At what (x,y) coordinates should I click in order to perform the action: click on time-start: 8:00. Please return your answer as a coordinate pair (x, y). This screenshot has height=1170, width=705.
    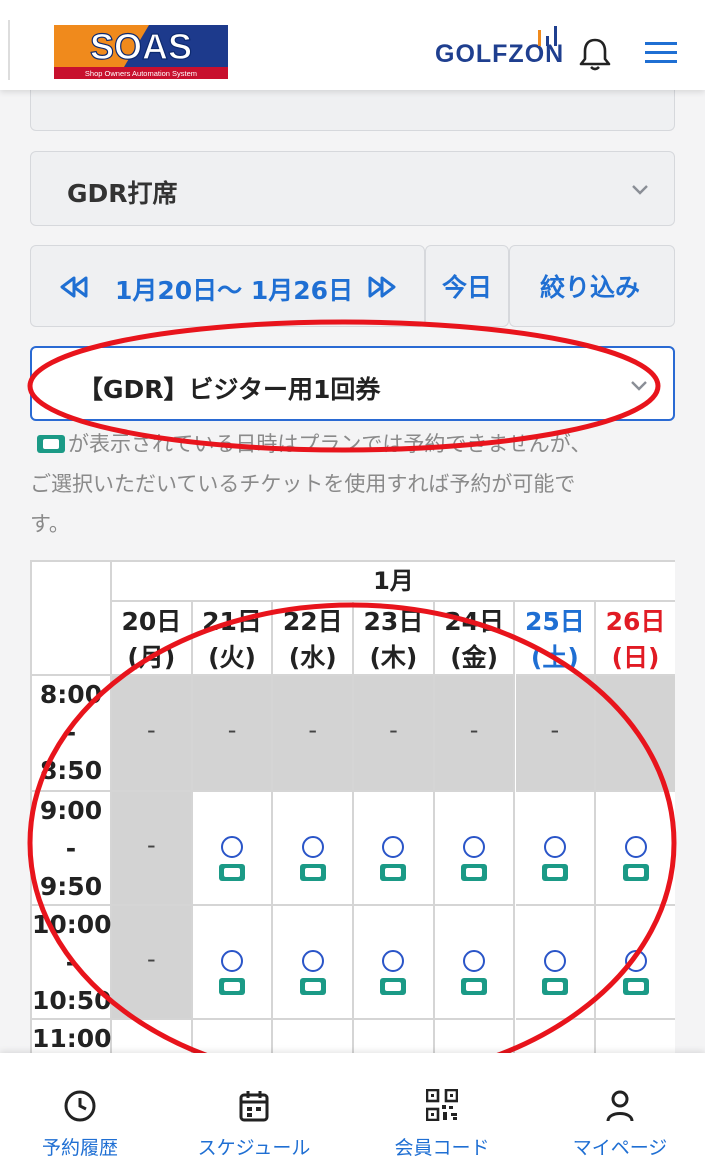
    Looking at the image, I should click on (71, 694).